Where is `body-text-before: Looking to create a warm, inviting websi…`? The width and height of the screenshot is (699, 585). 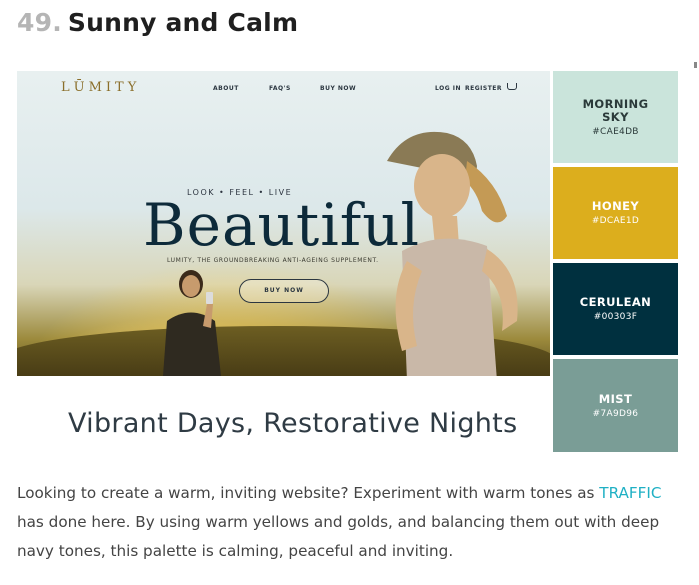 body-text-before: Looking to create a warm, inviting websi… is located at coordinates (308, 493).